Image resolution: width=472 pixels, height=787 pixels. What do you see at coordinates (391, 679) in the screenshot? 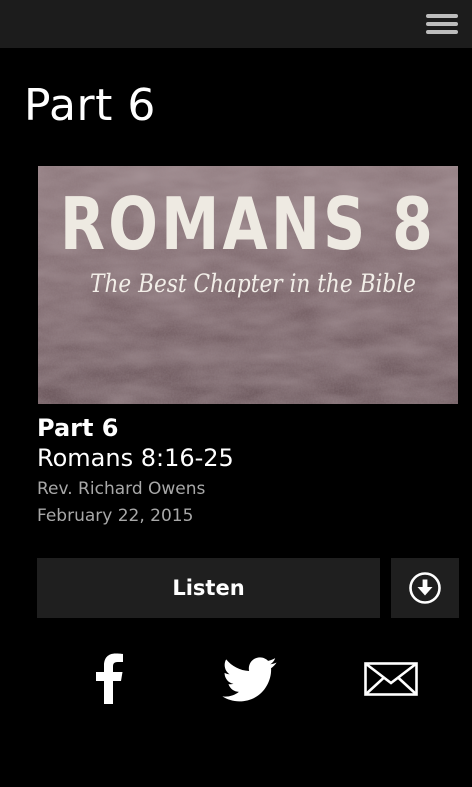
I see `email-icon` at bounding box center [391, 679].